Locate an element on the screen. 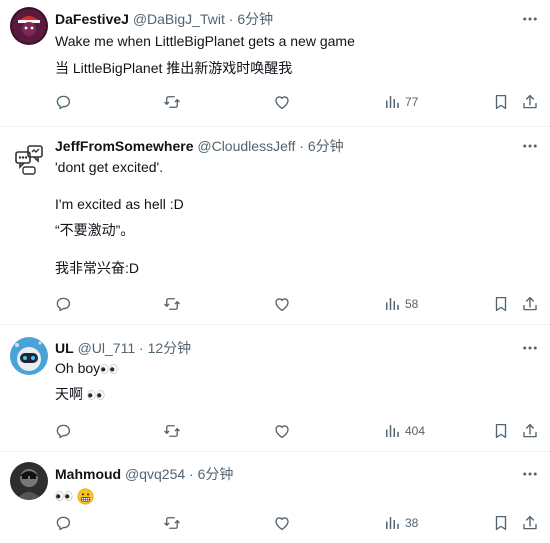 This screenshot has height=543, width=550. tweet-header: Mahmoud @qvq254 · 6分钟 is located at coordinates (144, 474).